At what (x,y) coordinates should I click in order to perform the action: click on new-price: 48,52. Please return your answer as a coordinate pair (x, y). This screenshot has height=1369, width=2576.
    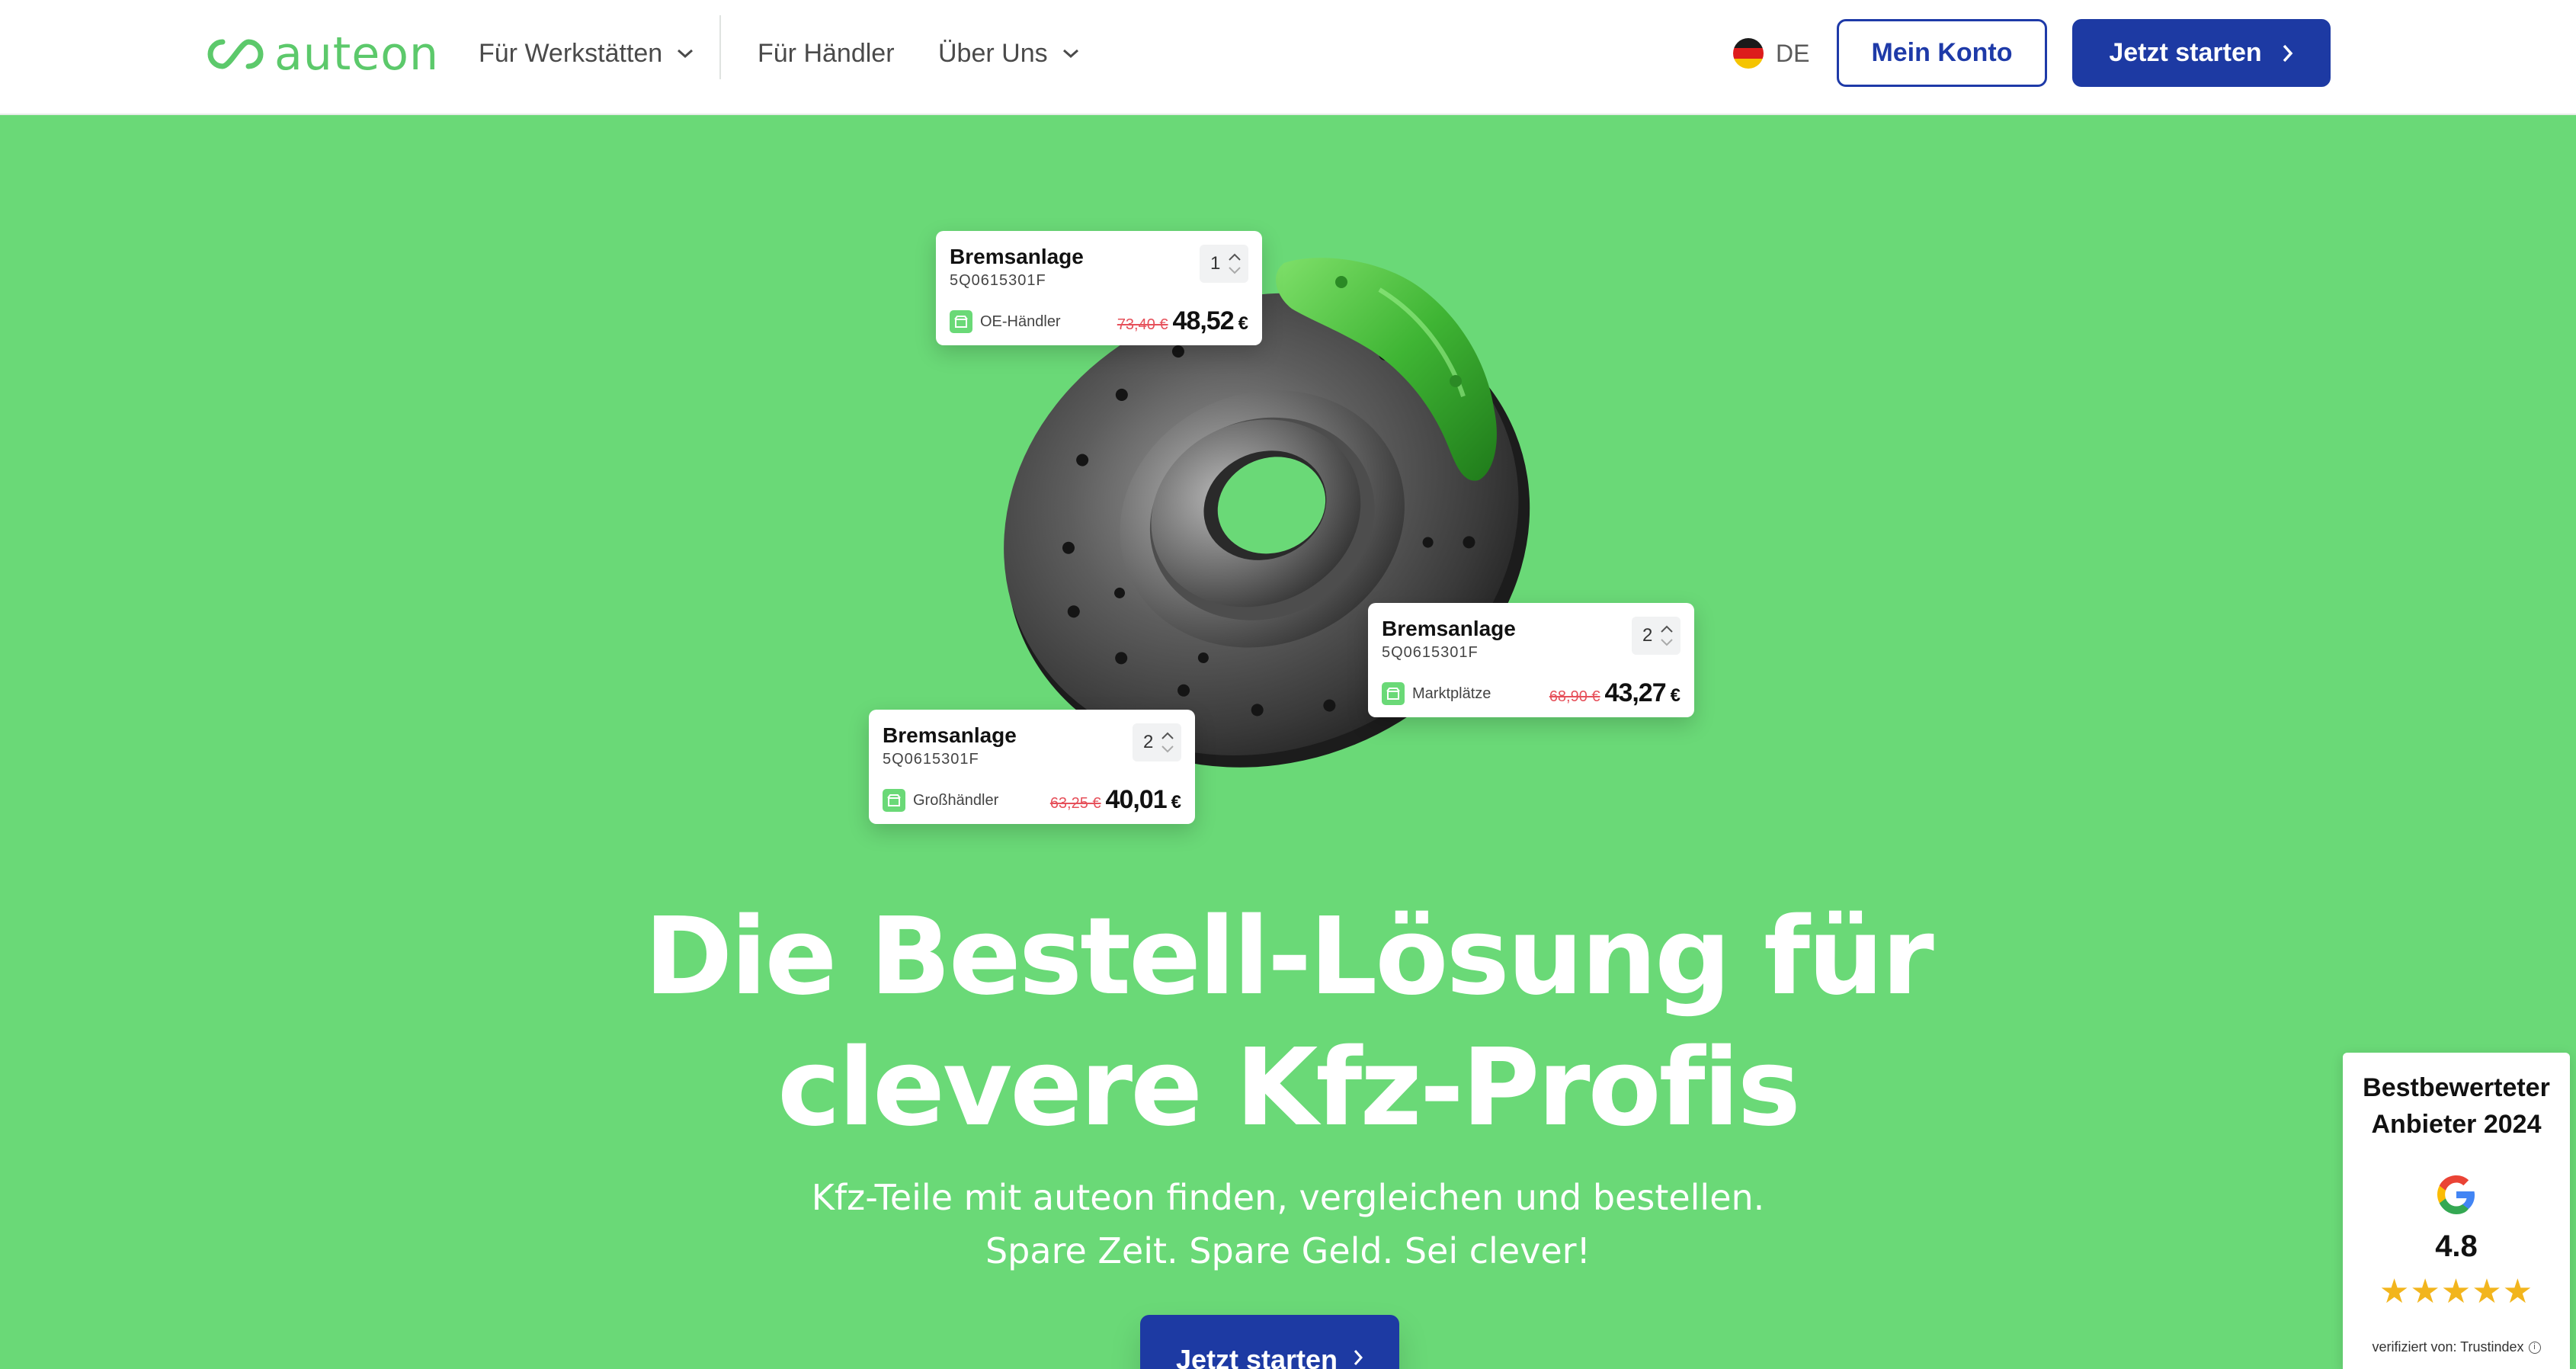
    Looking at the image, I should click on (1203, 320).